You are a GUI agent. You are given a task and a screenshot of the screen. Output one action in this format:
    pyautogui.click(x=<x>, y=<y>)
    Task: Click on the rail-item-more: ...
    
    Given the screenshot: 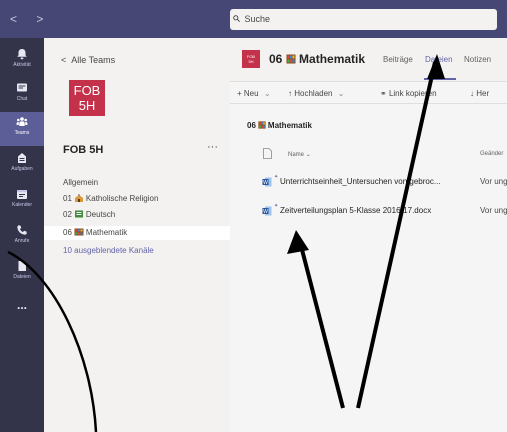 What is the action you would take?
    pyautogui.click(x=22, y=313)
    